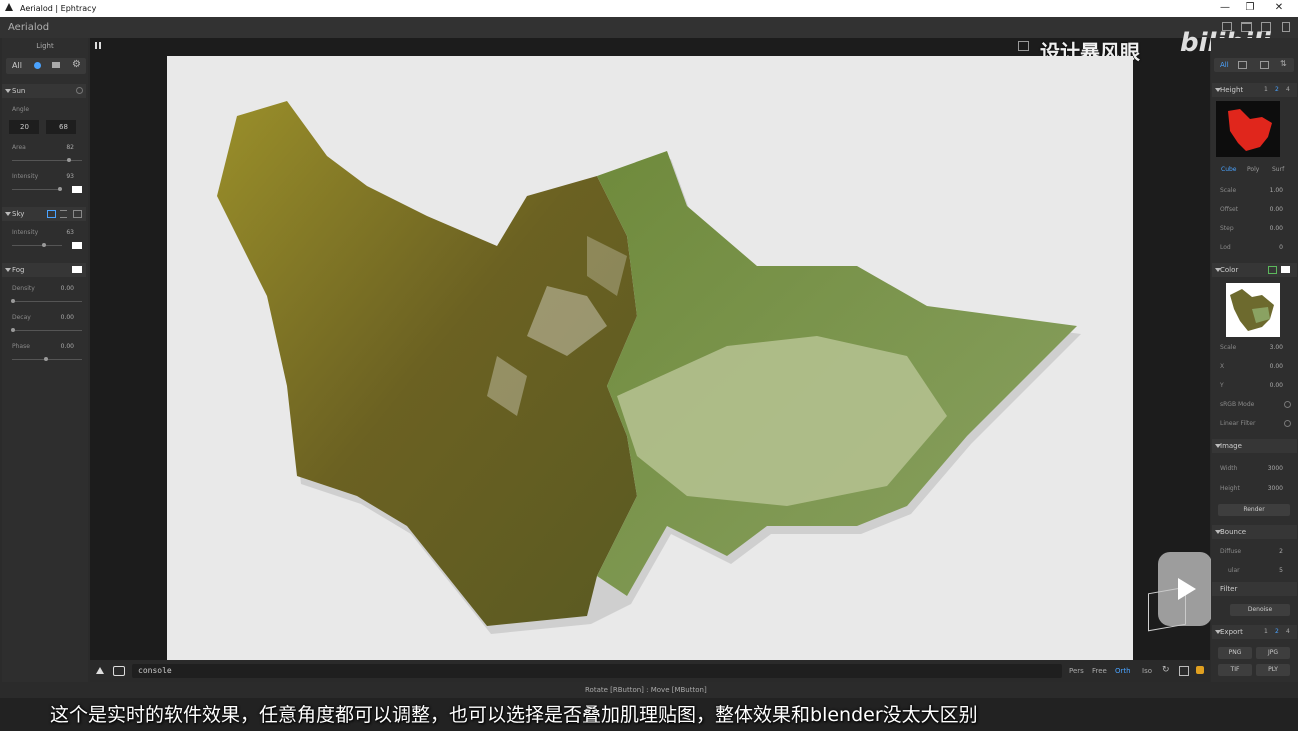  What do you see at coordinates (47, 160) in the screenshot?
I see `area-slider` at bounding box center [47, 160].